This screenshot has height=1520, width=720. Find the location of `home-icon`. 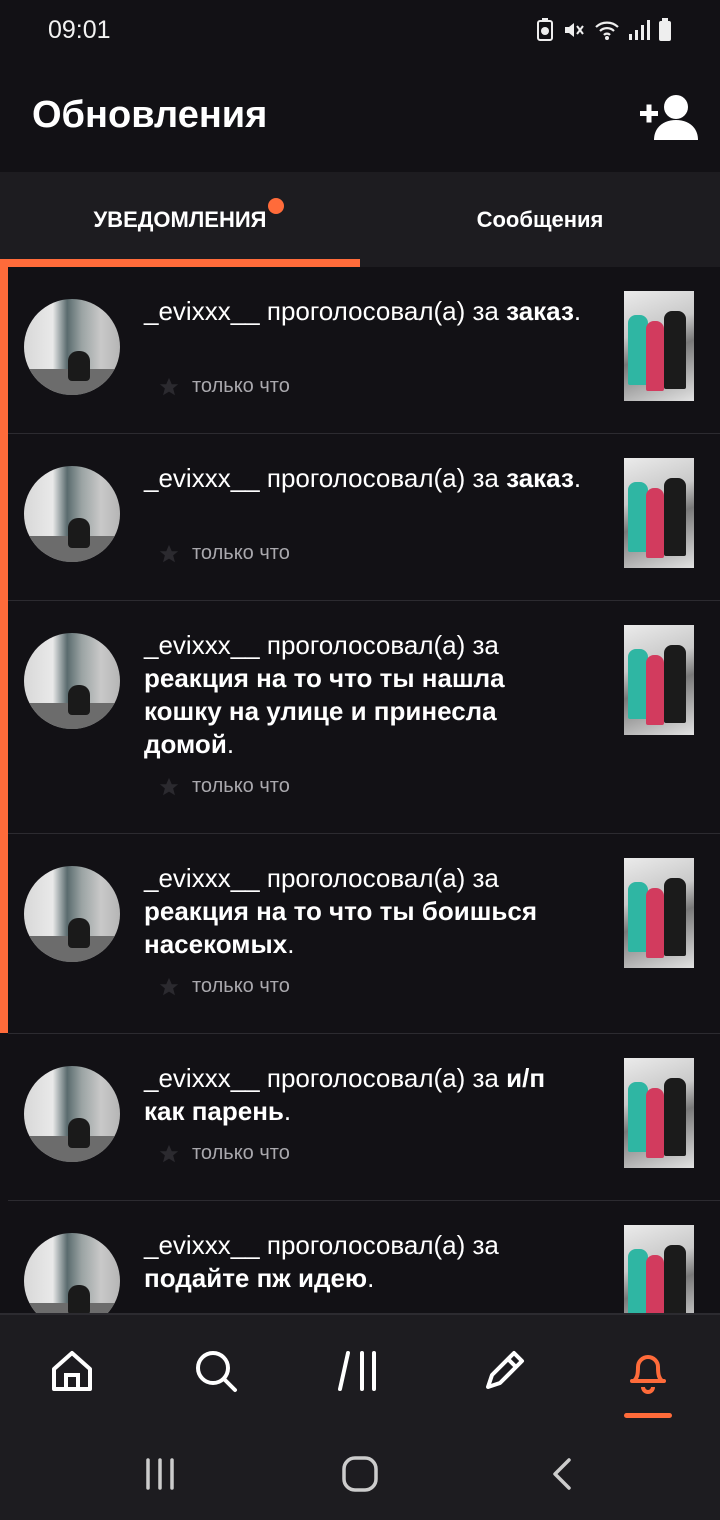

home-icon is located at coordinates (72, 1371).